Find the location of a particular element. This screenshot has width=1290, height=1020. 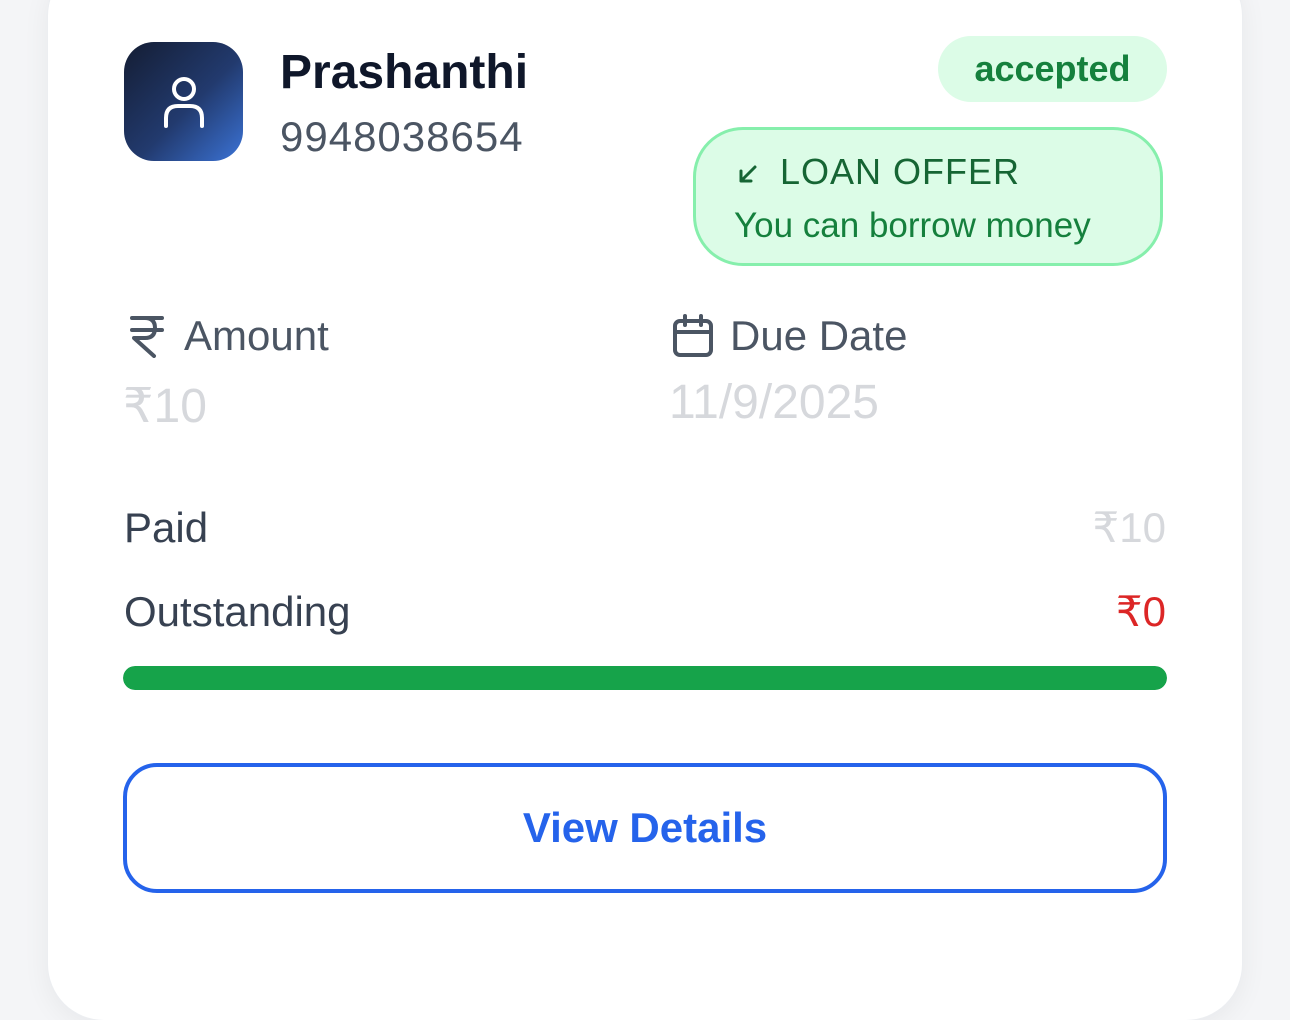

due-date-value: 11/9/2025 is located at coordinates (774, 402).